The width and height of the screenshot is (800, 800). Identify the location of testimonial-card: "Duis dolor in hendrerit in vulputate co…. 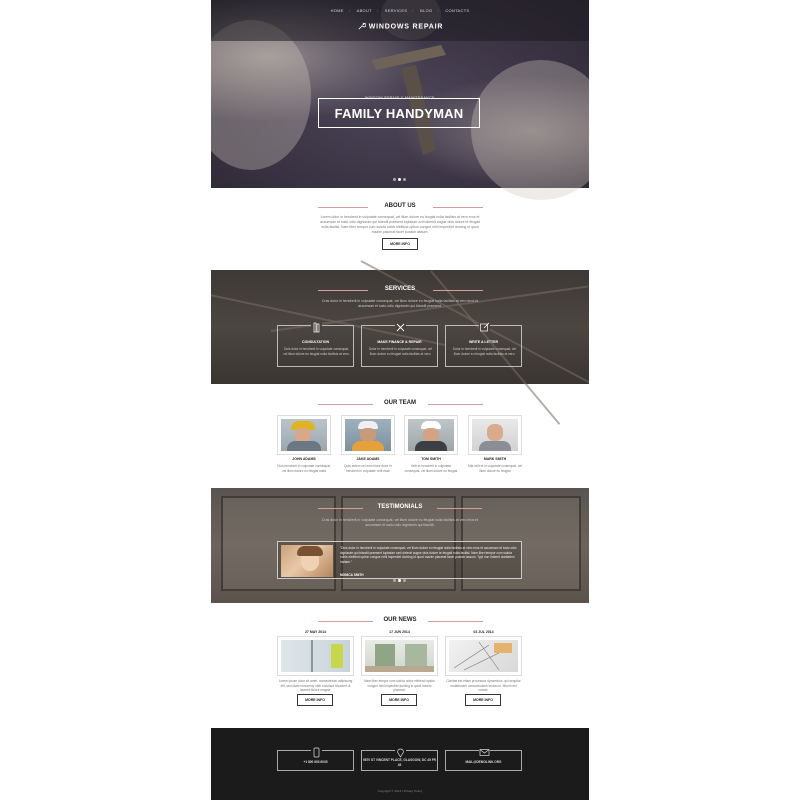
(399, 560).